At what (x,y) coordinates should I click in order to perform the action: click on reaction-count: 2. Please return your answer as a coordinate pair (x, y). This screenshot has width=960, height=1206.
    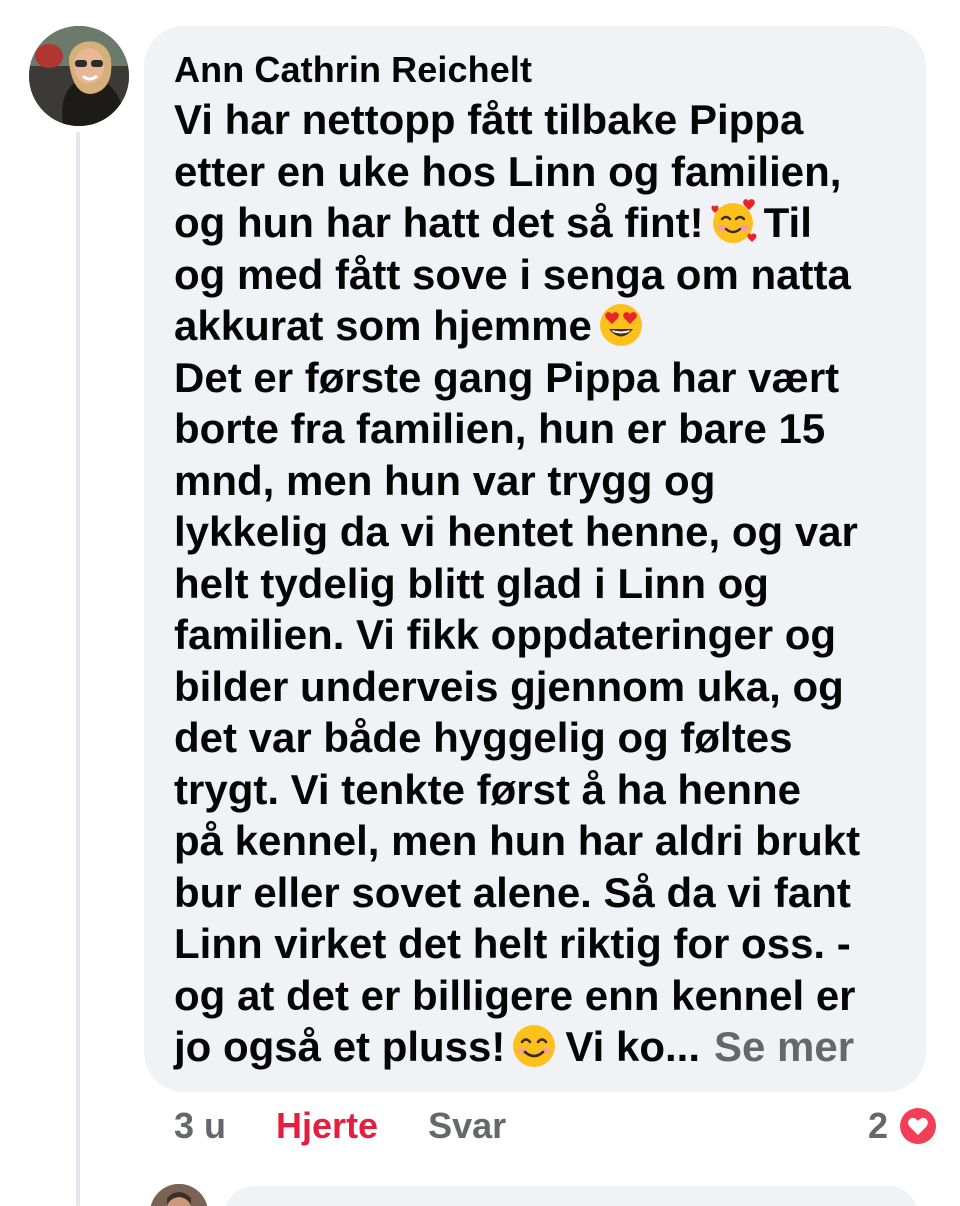
    Looking at the image, I should click on (877, 1125).